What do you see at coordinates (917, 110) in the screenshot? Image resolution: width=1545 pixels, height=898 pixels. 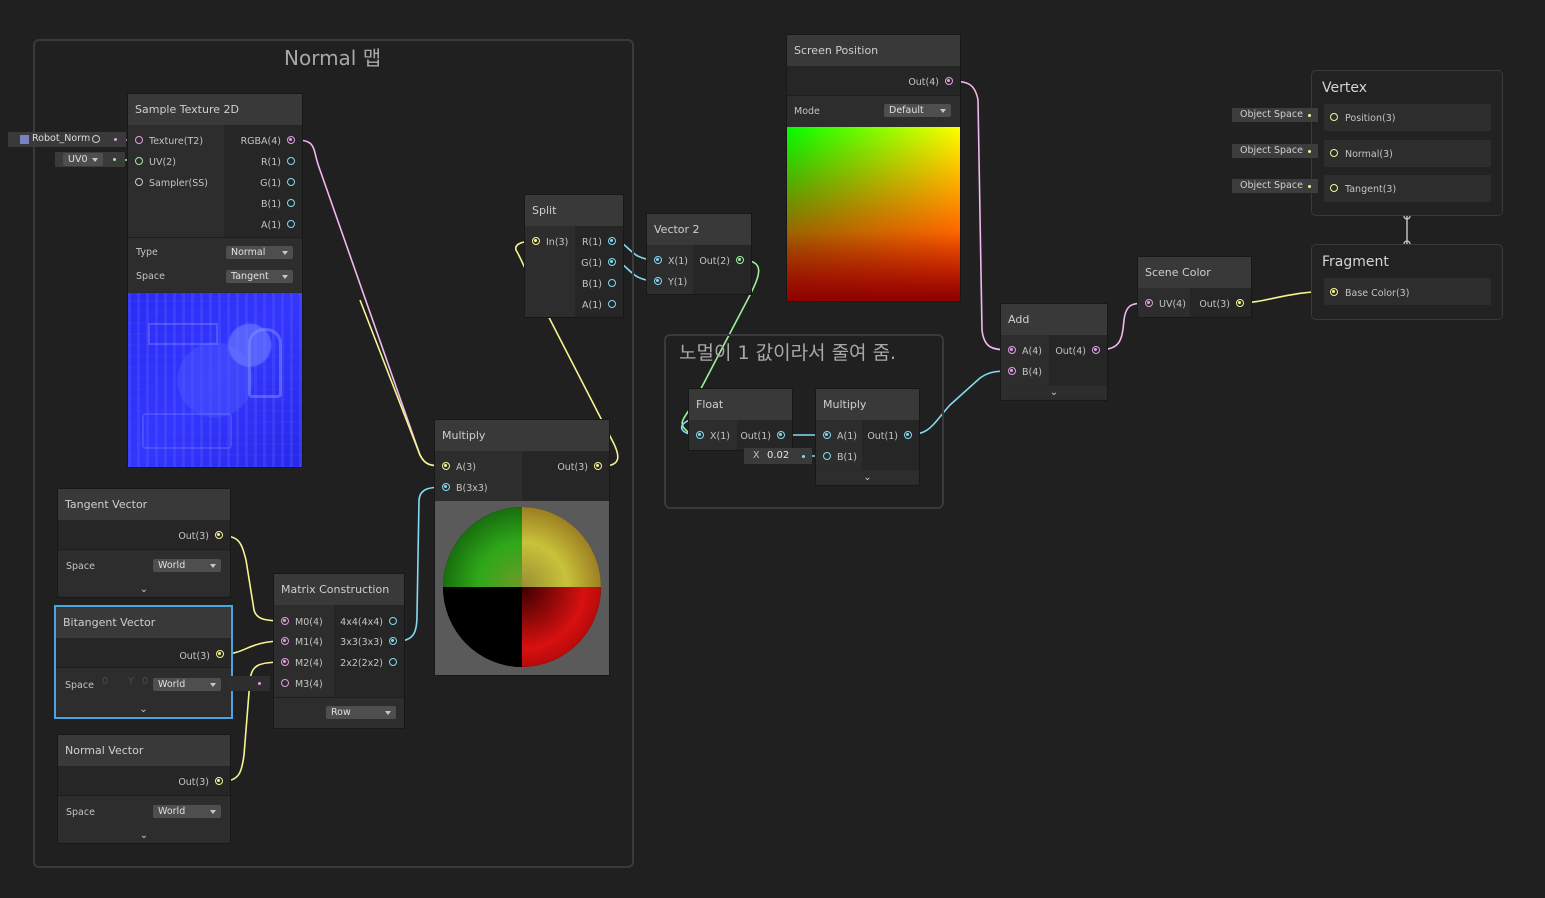 I see `mode-dropdown: Default` at bounding box center [917, 110].